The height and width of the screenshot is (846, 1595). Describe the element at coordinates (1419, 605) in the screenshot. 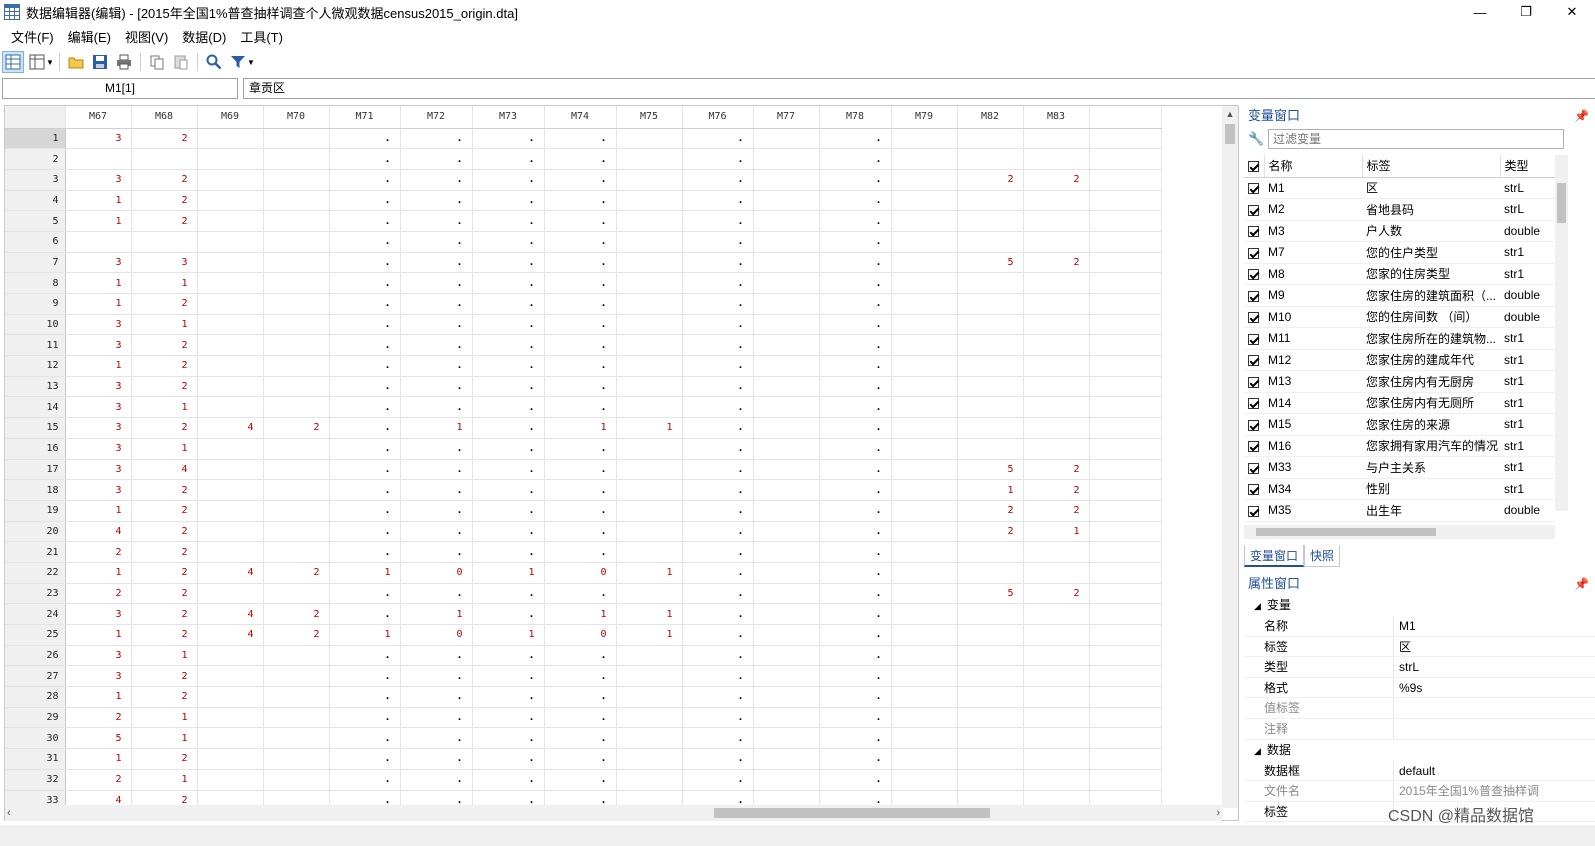

I see `property-section: ◢ 变量` at that location.